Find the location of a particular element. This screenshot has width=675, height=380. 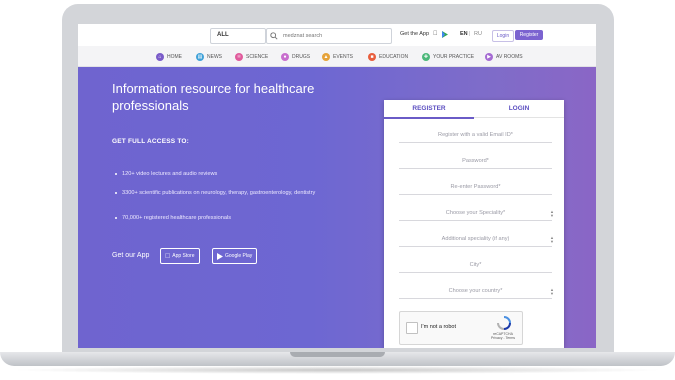

password-placeholder: Password* is located at coordinates (475, 161).